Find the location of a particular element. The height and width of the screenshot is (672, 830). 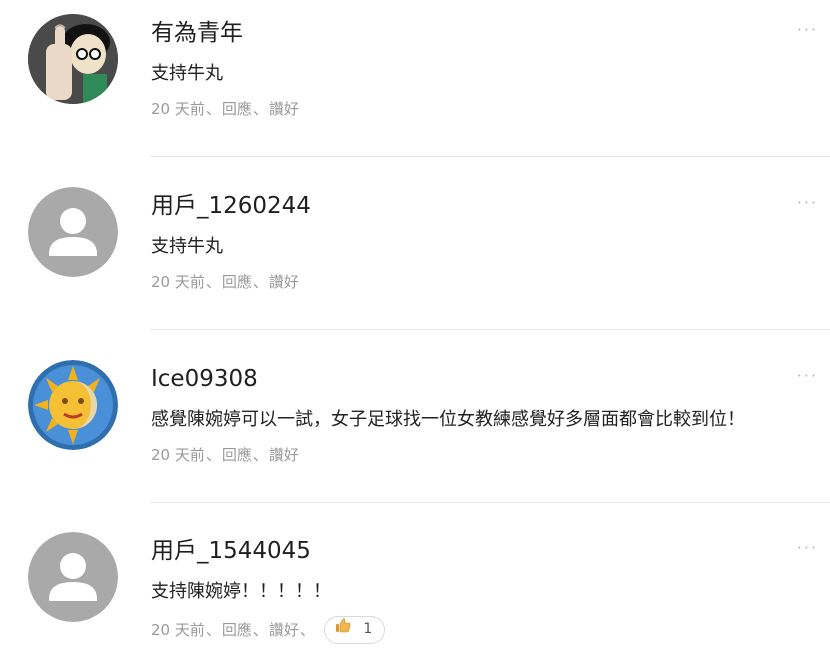

sun-moon-avatar-icon is located at coordinates (73, 405).